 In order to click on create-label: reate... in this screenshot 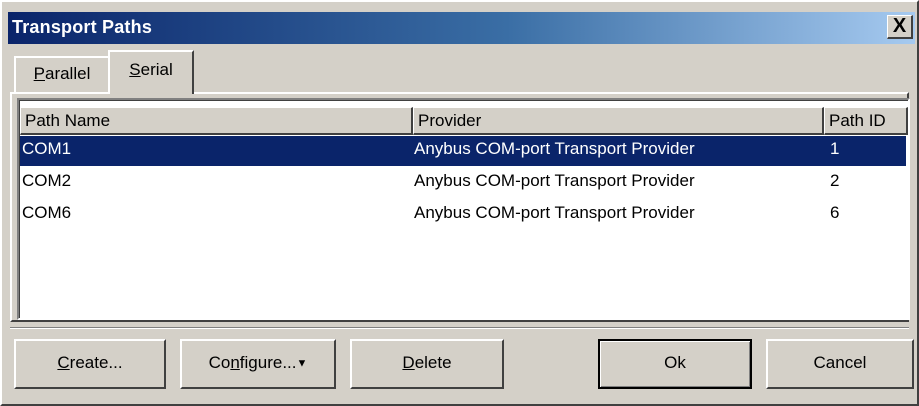, I will do `click(96, 362)`.